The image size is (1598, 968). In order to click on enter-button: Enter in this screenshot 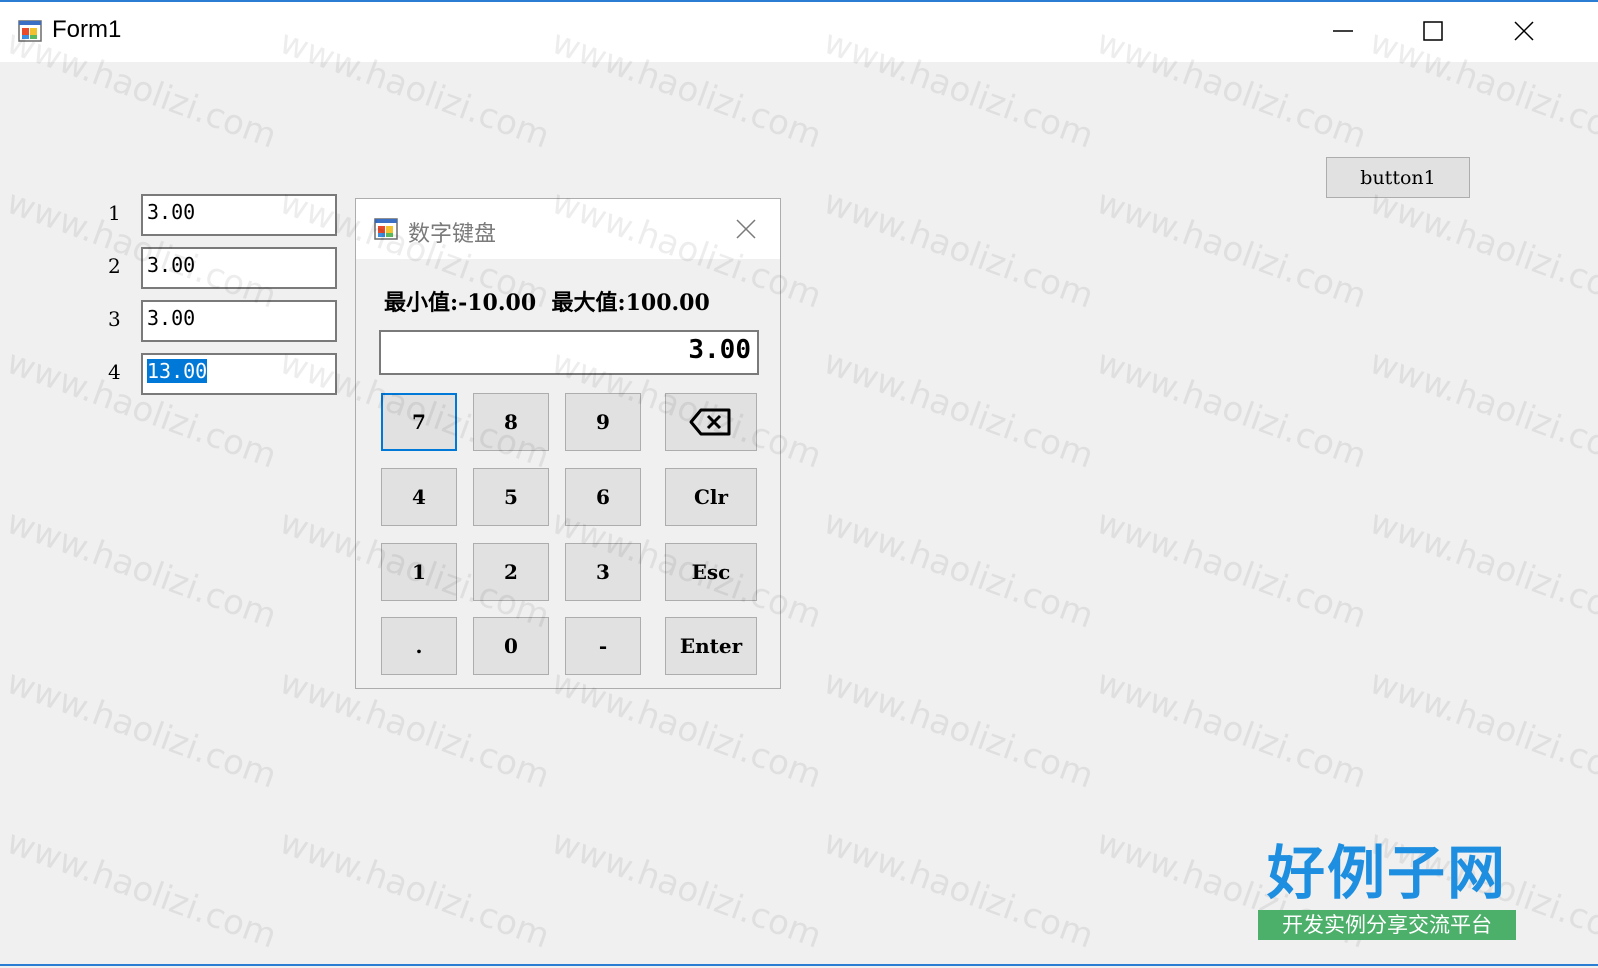, I will do `click(711, 646)`.